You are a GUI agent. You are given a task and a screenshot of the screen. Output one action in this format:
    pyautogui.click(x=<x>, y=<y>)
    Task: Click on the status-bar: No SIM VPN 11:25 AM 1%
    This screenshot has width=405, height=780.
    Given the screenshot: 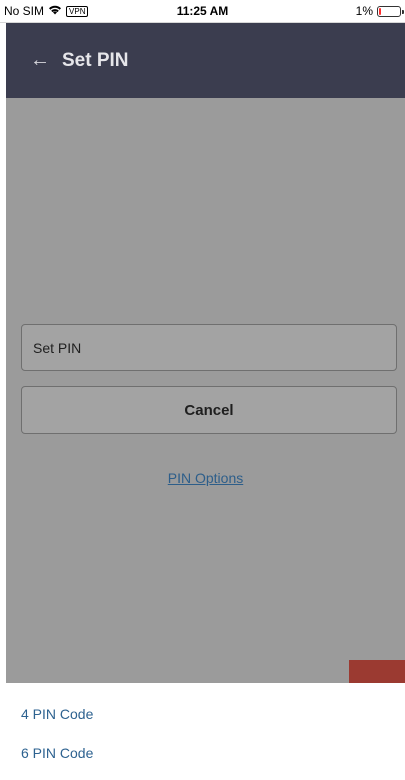 What is the action you would take?
    pyautogui.click(x=202, y=11)
    